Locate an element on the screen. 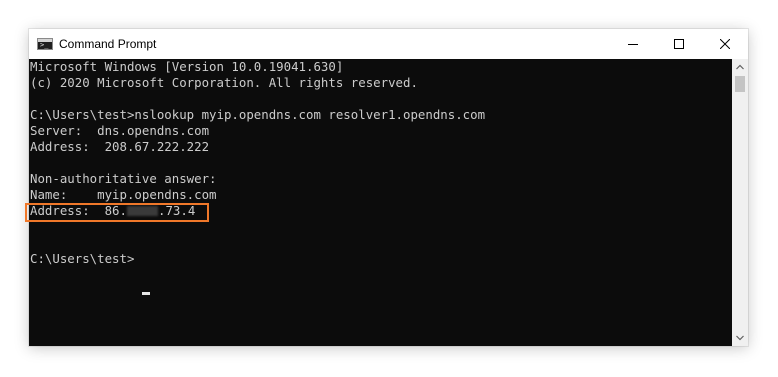 Image resolution: width=778 pixels, height=377 pixels. console-line-server-address: Address: 208.67.222.222 is located at coordinates (120, 146).